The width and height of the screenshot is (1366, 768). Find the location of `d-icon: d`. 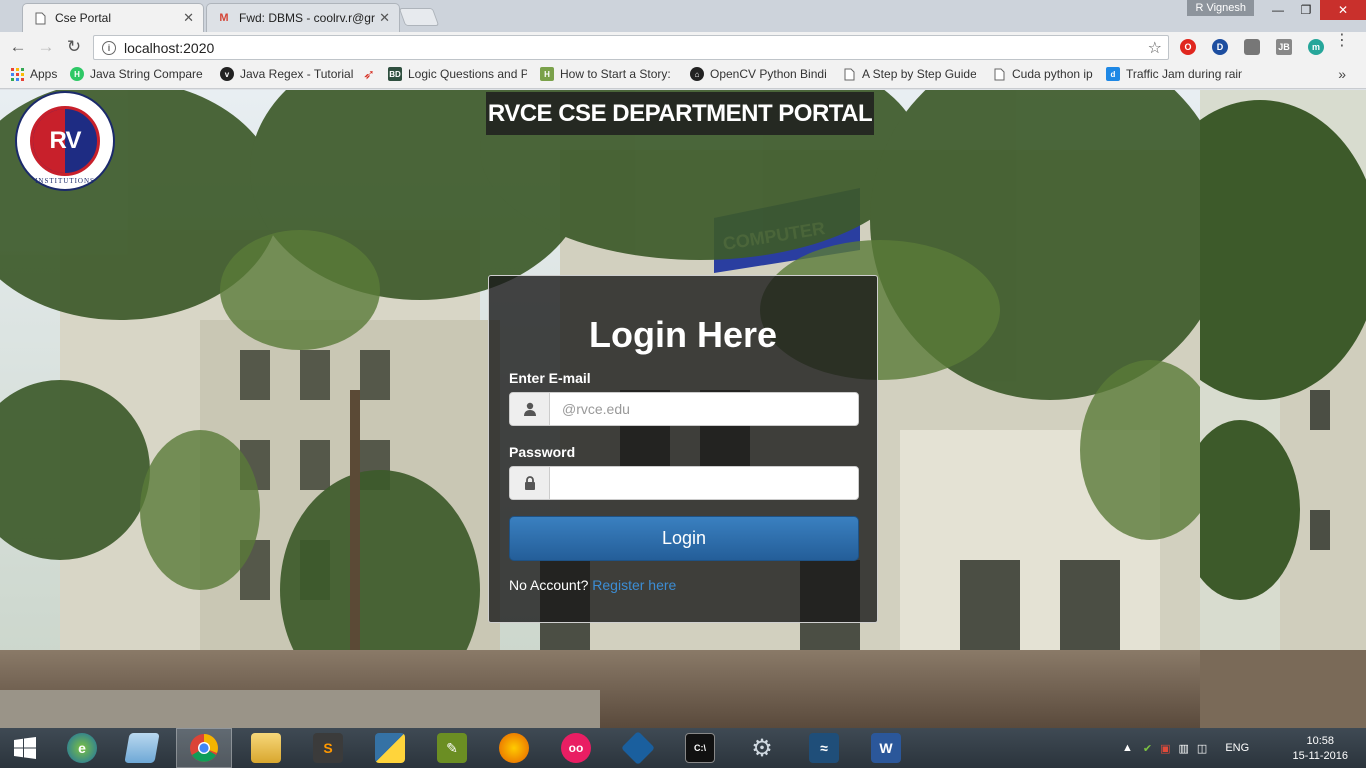

d-icon: d is located at coordinates (1113, 74).